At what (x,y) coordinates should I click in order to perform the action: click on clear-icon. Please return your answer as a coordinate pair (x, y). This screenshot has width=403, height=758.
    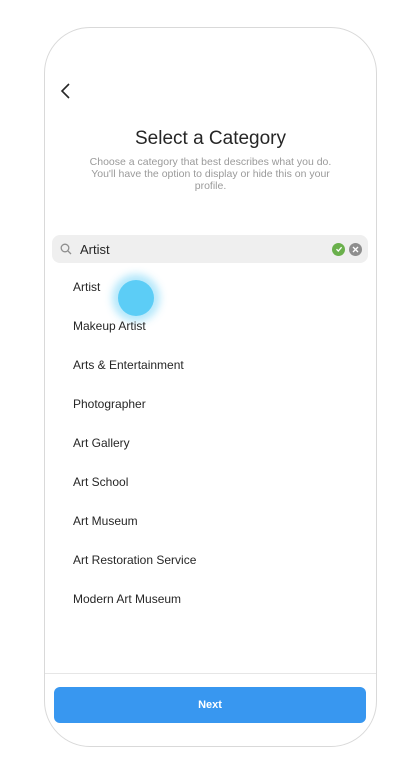
    Looking at the image, I should click on (355, 249).